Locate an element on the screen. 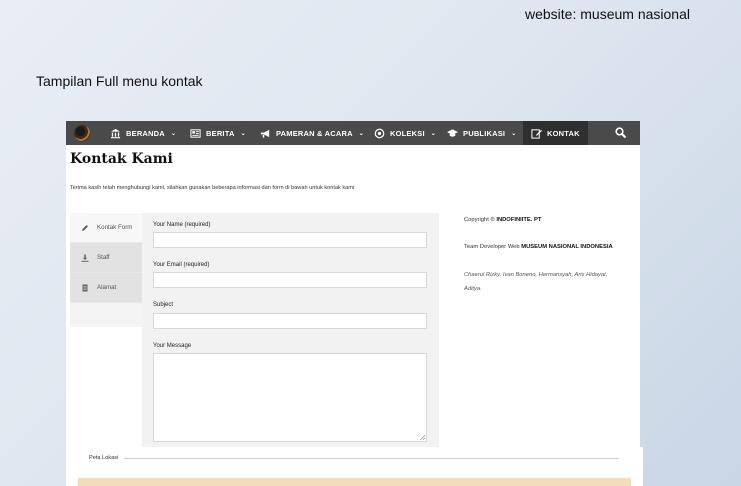 The height and width of the screenshot is (486, 741). search-icon is located at coordinates (621, 133).